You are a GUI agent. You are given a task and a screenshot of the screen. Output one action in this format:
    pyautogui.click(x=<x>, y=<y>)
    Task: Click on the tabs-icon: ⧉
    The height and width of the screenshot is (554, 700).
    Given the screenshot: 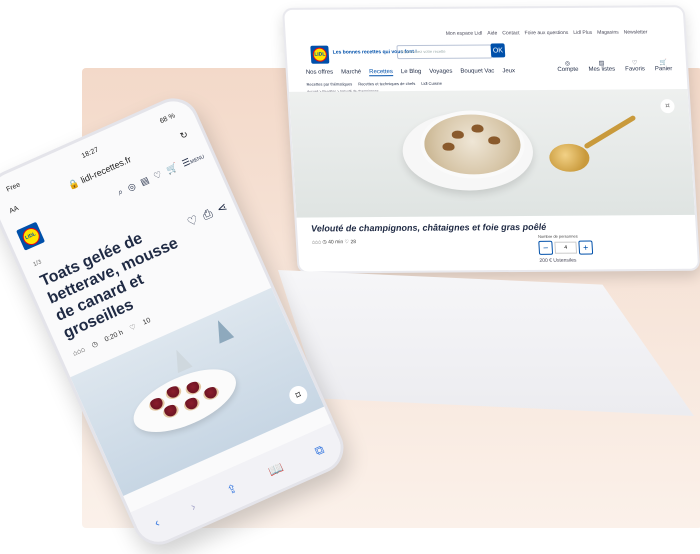 What is the action you would take?
    pyautogui.click(x=319, y=450)
    